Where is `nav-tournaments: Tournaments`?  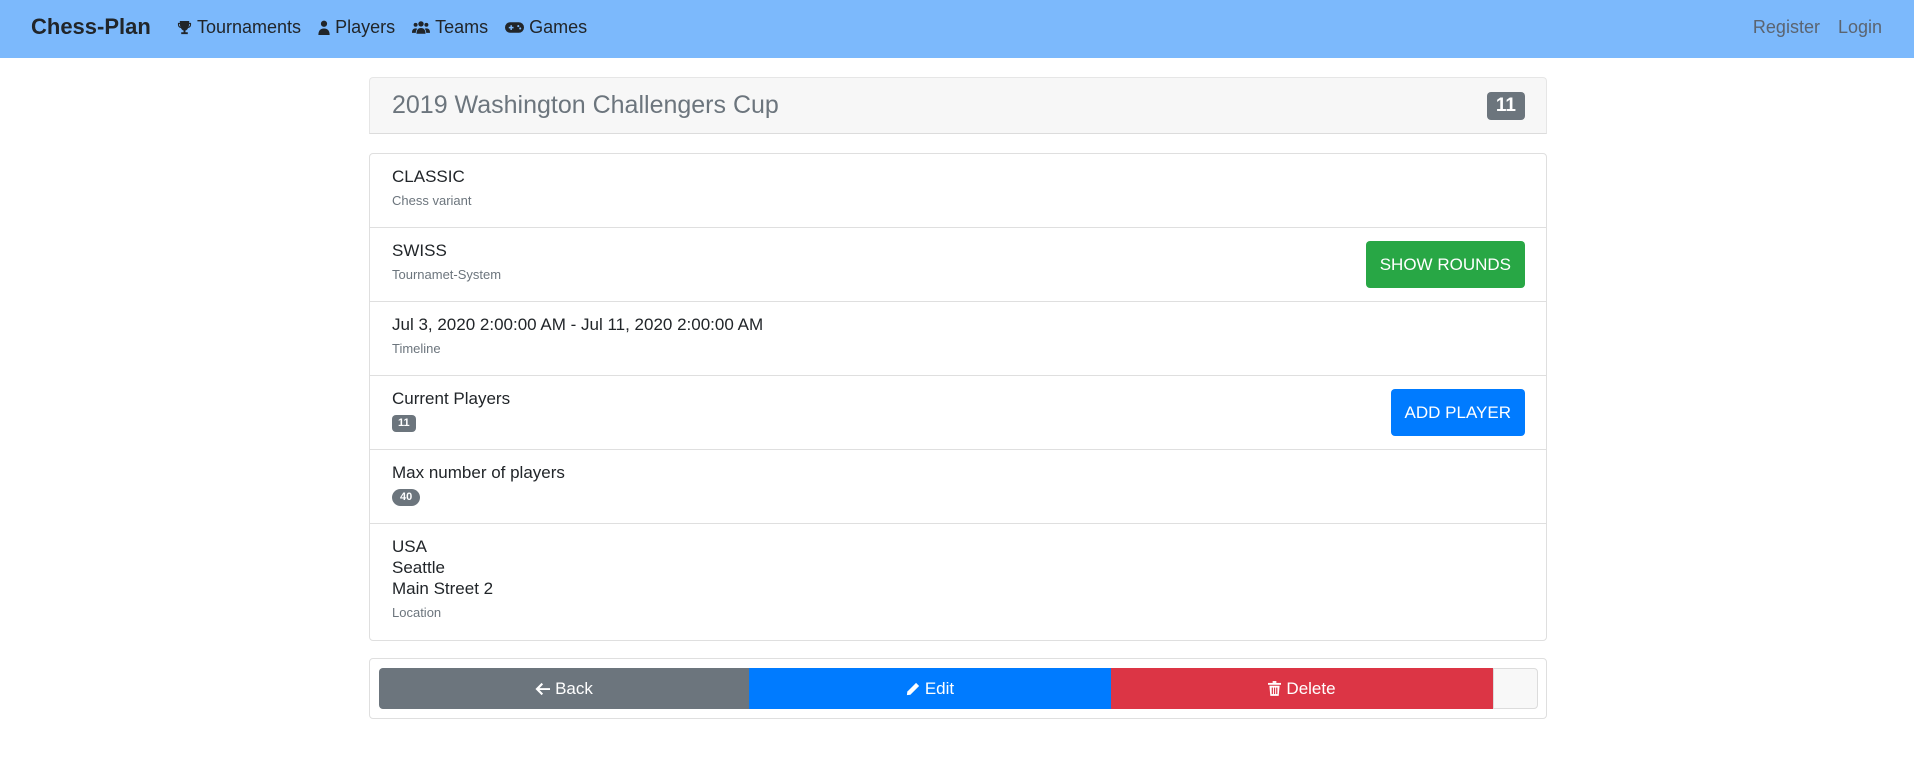
nav-tournaments: Tournaments is located at coordinates (239, 27).